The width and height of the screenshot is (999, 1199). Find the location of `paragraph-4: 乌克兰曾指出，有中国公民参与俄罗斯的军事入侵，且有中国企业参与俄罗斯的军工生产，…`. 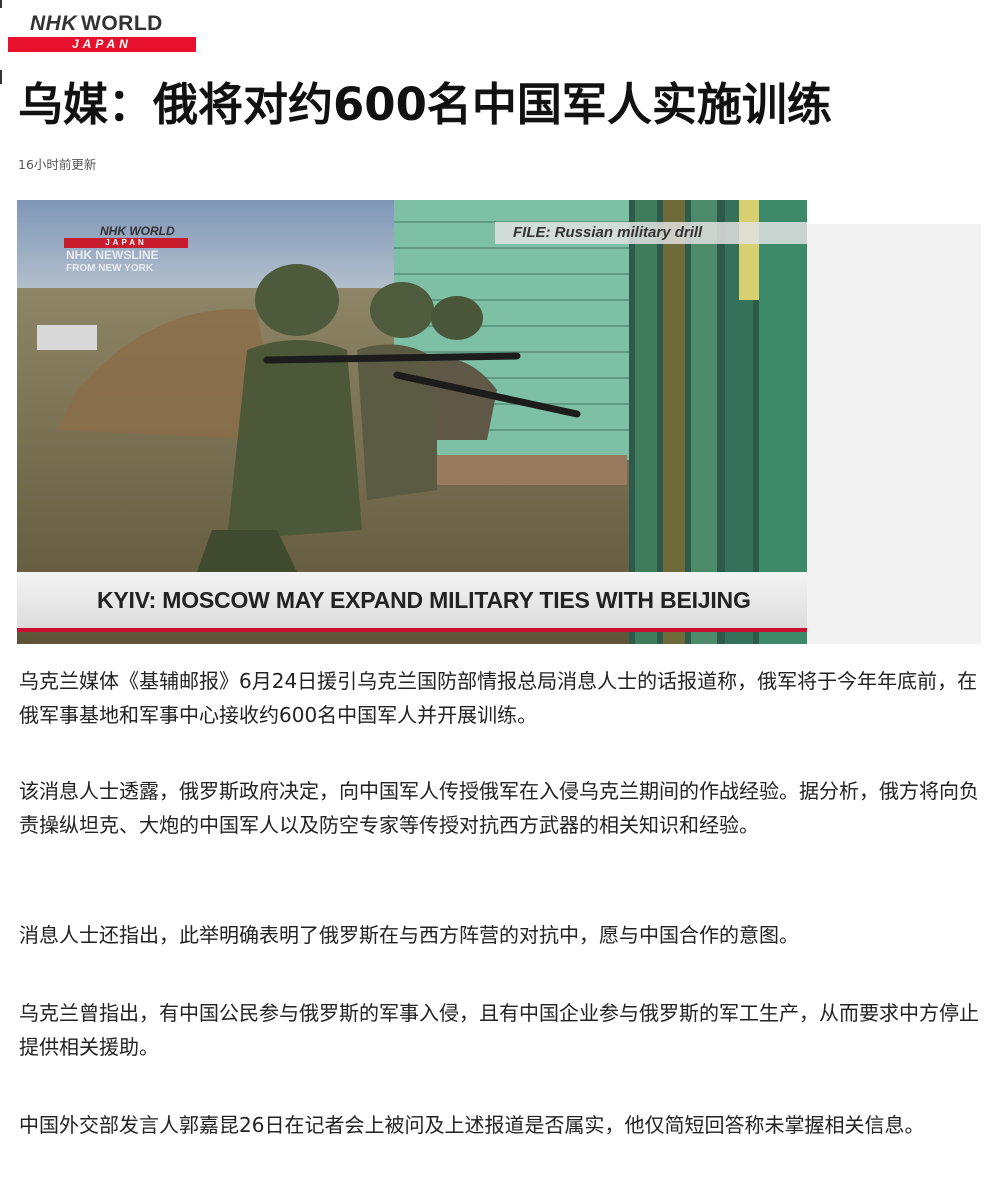

paragraph-4: 乌克兰曾指出，有中国公民参与俄罗斯的军事入侵，且有中国企业参与俄罗斯的军工生产，… is located at coordinates (499, 1030).